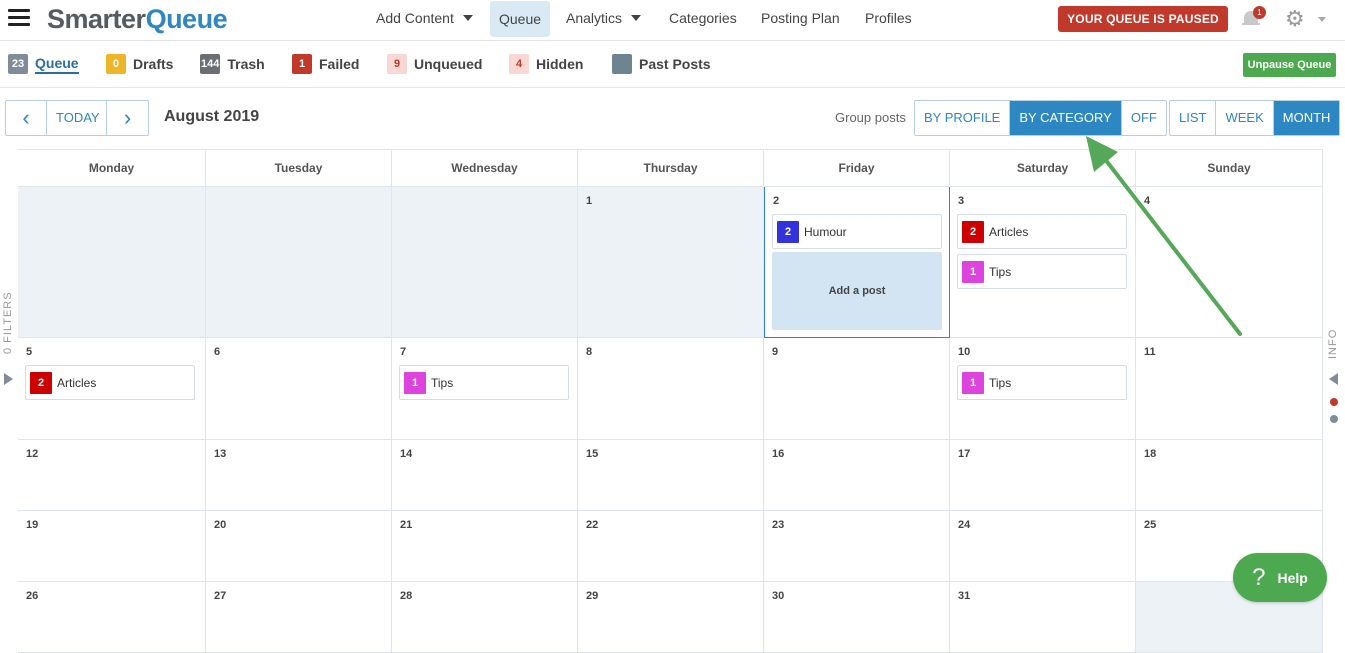  What do you see at coordinates (485, 617) in the screenshot?
I see `calendar-day: 28` at bounding box center [485, 617].